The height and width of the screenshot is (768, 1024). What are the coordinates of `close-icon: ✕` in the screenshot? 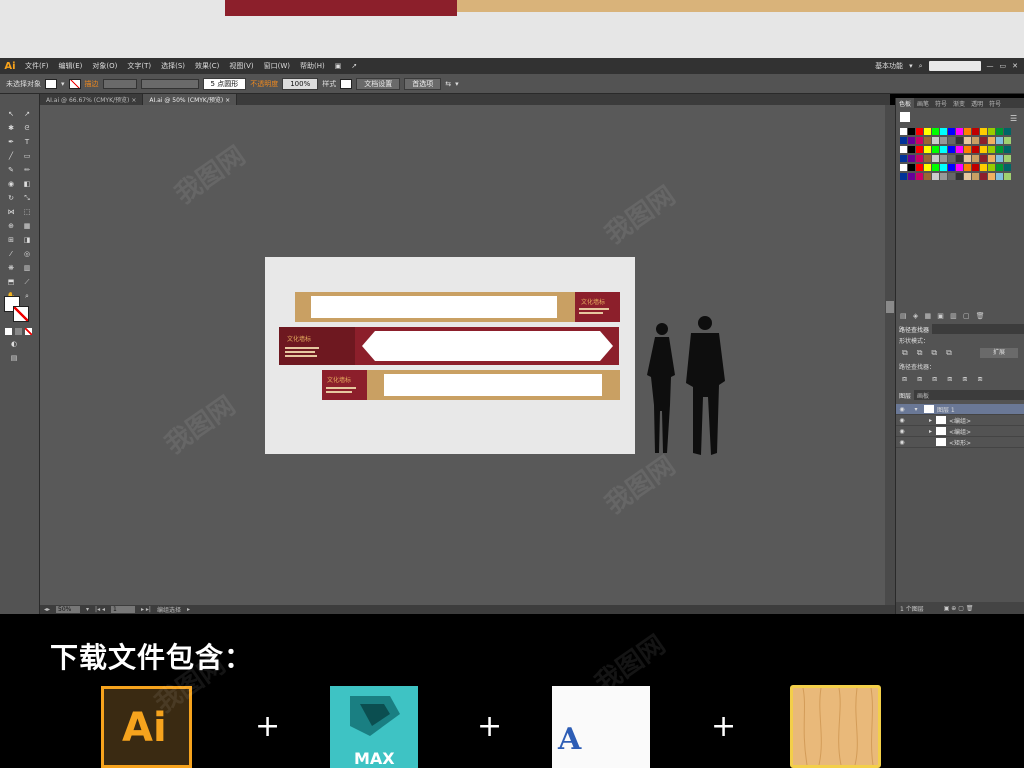 It's located at (1015, 66).